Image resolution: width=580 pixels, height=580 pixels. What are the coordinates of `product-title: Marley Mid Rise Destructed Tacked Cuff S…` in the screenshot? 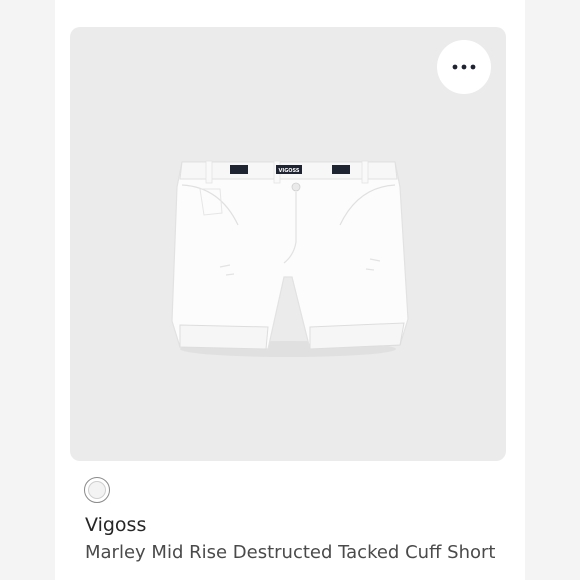 It's located at (290, 552).